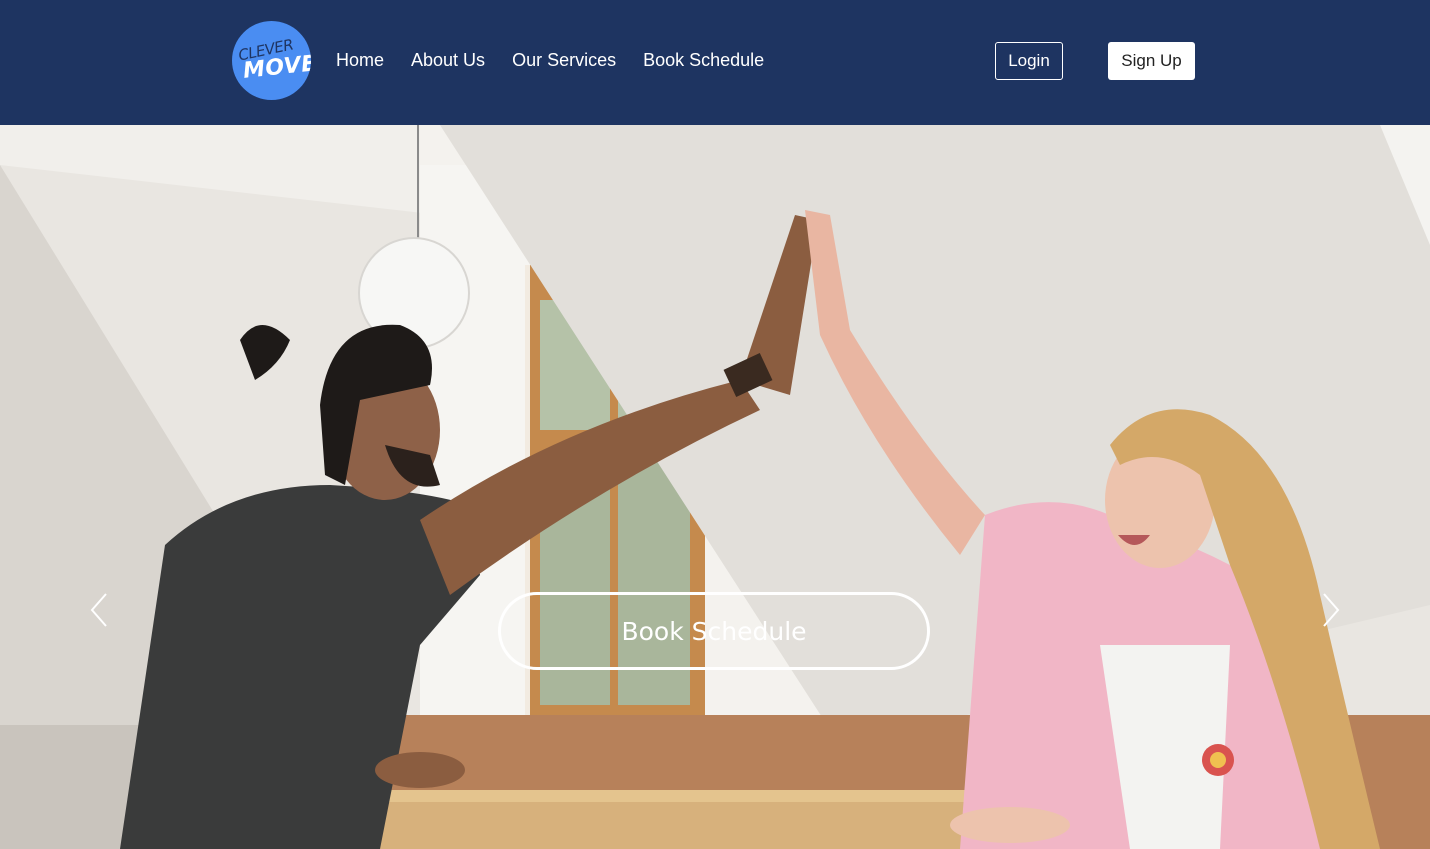 The height and width of the screenshot is (849, 1430). I want to click on main-nav: Home About Us Our Services Book Schedule, so click(550, 60).